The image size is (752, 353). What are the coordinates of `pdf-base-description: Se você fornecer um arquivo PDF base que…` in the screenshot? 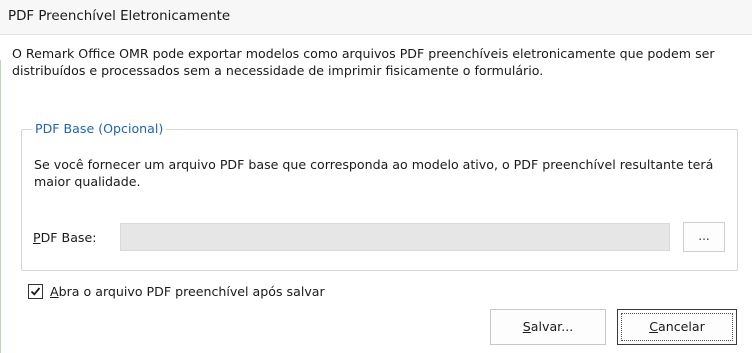 It's located at (374, 173).